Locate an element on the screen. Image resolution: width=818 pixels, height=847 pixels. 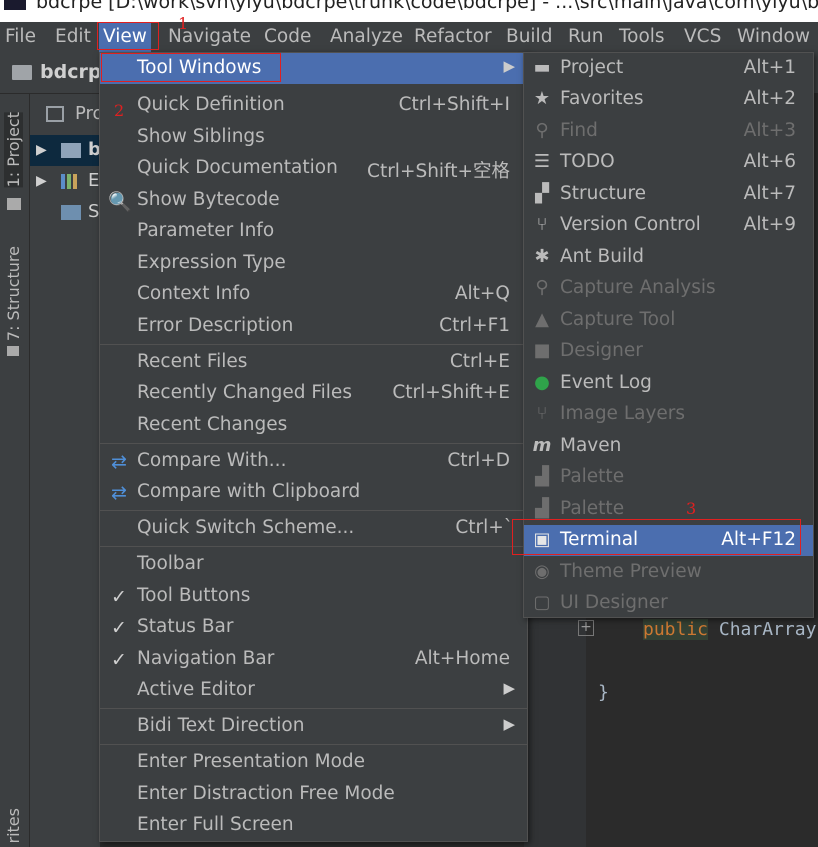
menu-item-quick-definition: Quick Definition Ctrl+Shift+I is located at coordinates (313, 105).